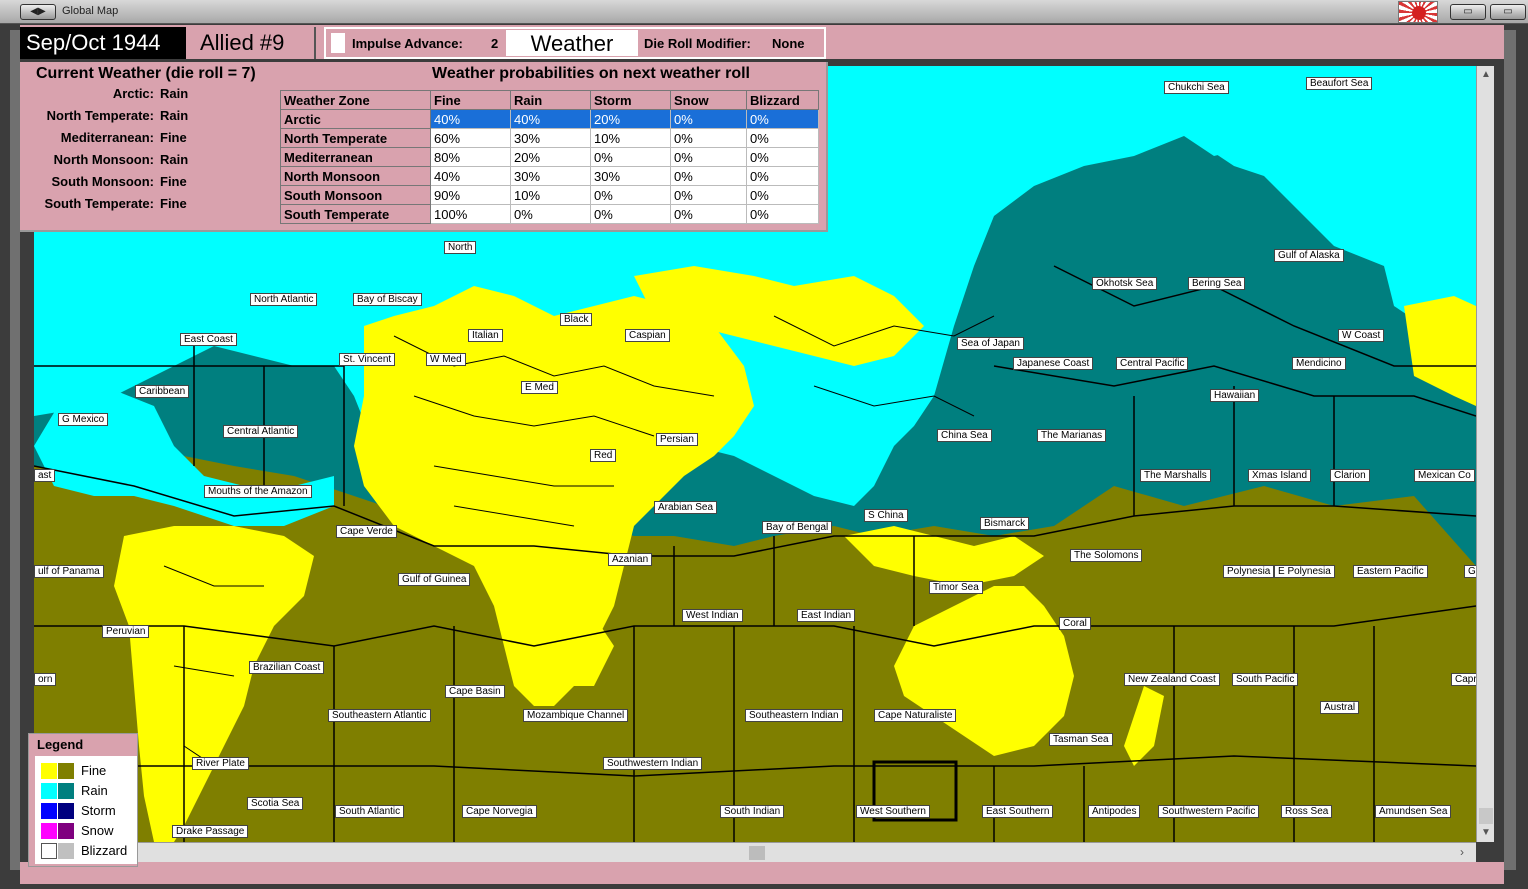  Describe the element at coordinates (1265, 679) in the screenshot. I see `sea-area-label: South Pacific` at that location.